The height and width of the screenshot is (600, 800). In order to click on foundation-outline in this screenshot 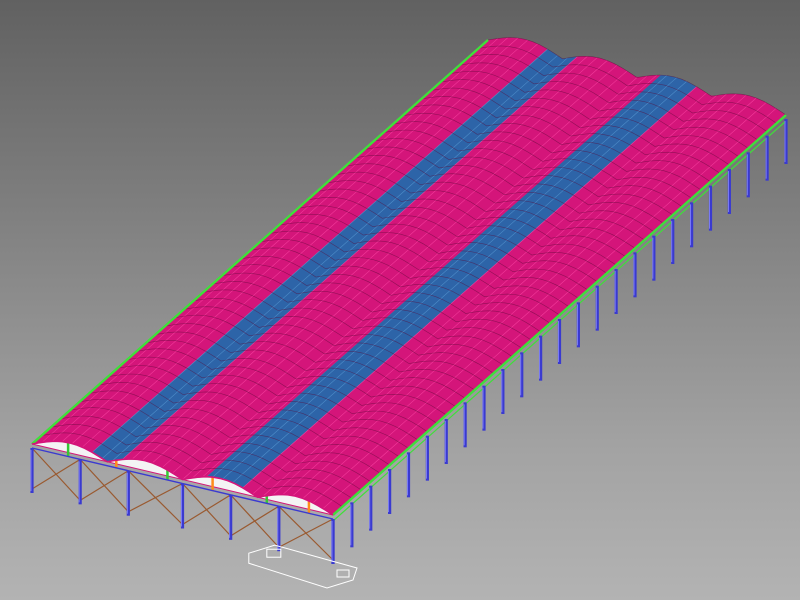, I will do `click(303, 566)`.